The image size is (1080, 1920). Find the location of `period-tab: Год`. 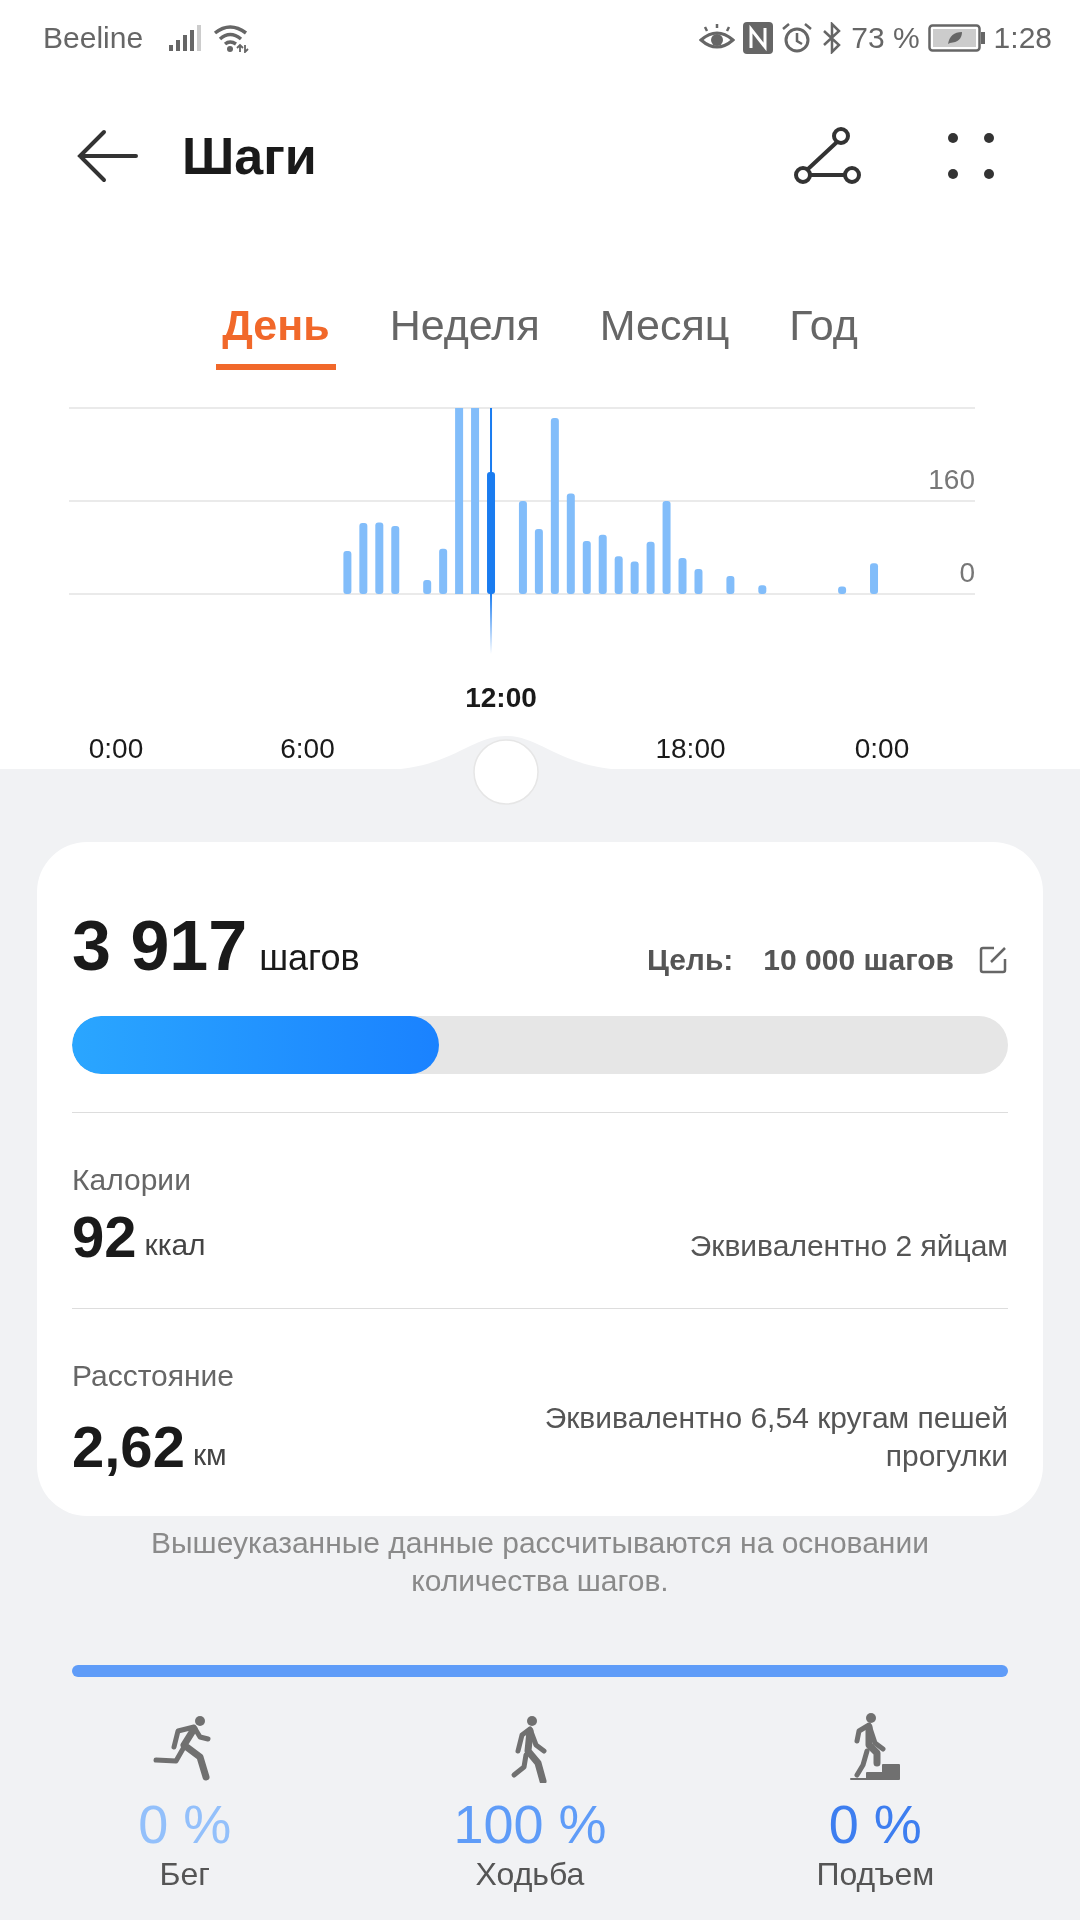

period-tab: Год is located at coordinates (823, 335).